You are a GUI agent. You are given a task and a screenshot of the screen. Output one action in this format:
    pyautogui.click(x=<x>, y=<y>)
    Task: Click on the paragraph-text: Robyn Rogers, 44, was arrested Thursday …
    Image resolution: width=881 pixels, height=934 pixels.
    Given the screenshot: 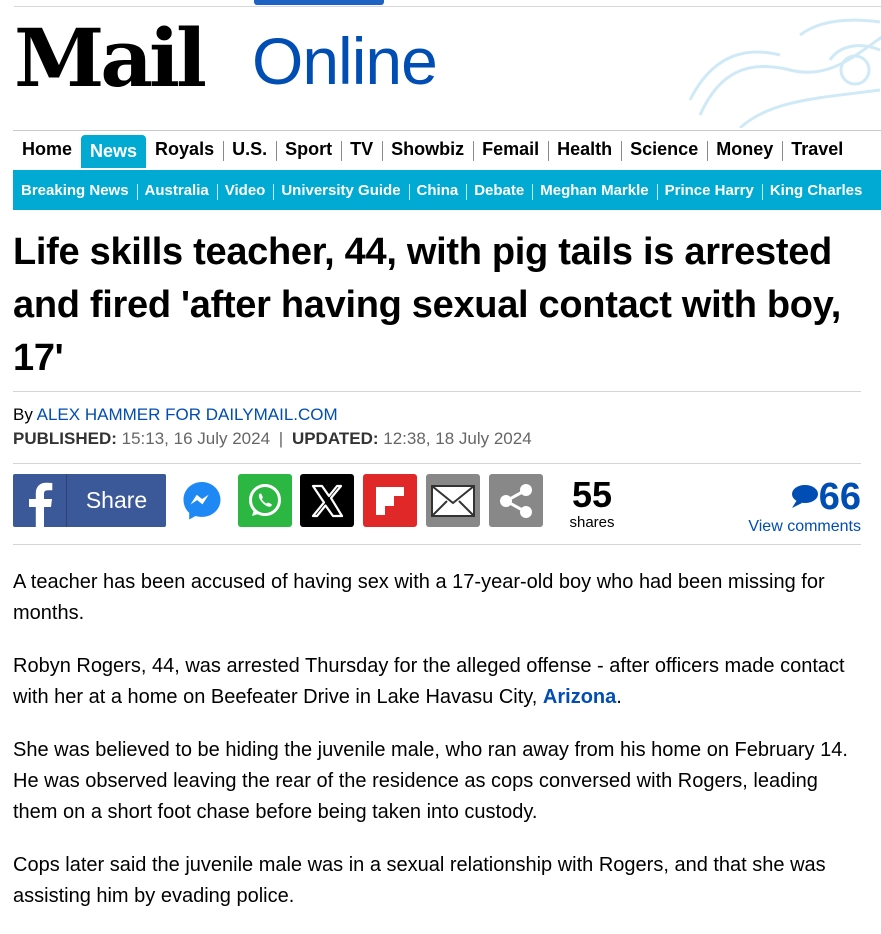 What is the action you would take?
    pyautogui.click(x=429, y=681)
    